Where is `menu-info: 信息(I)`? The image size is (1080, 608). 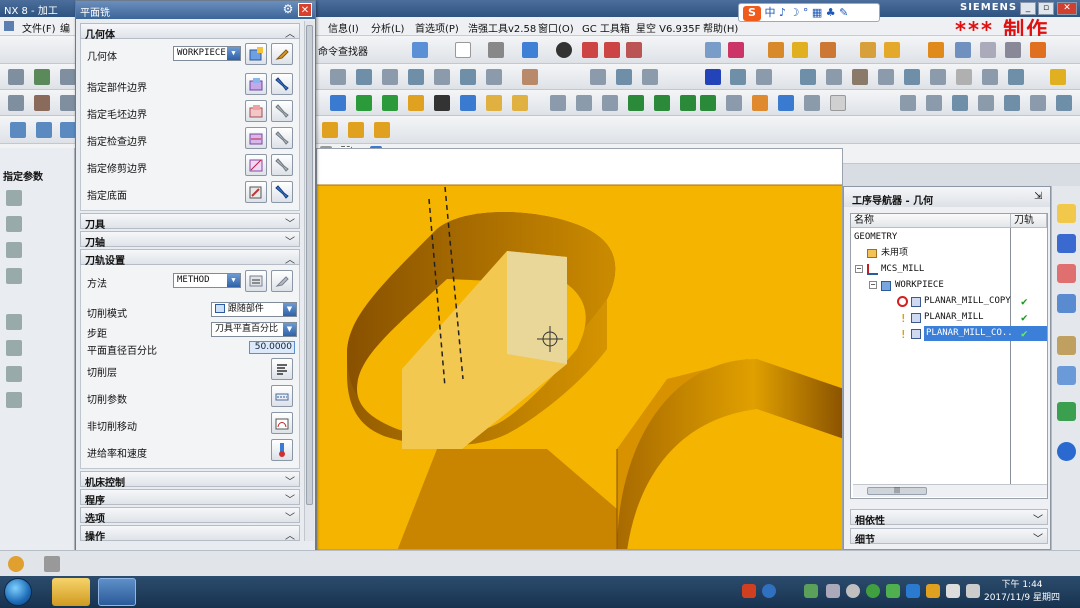 menu-info: 信息(I) is located at coordinates (343, 27).